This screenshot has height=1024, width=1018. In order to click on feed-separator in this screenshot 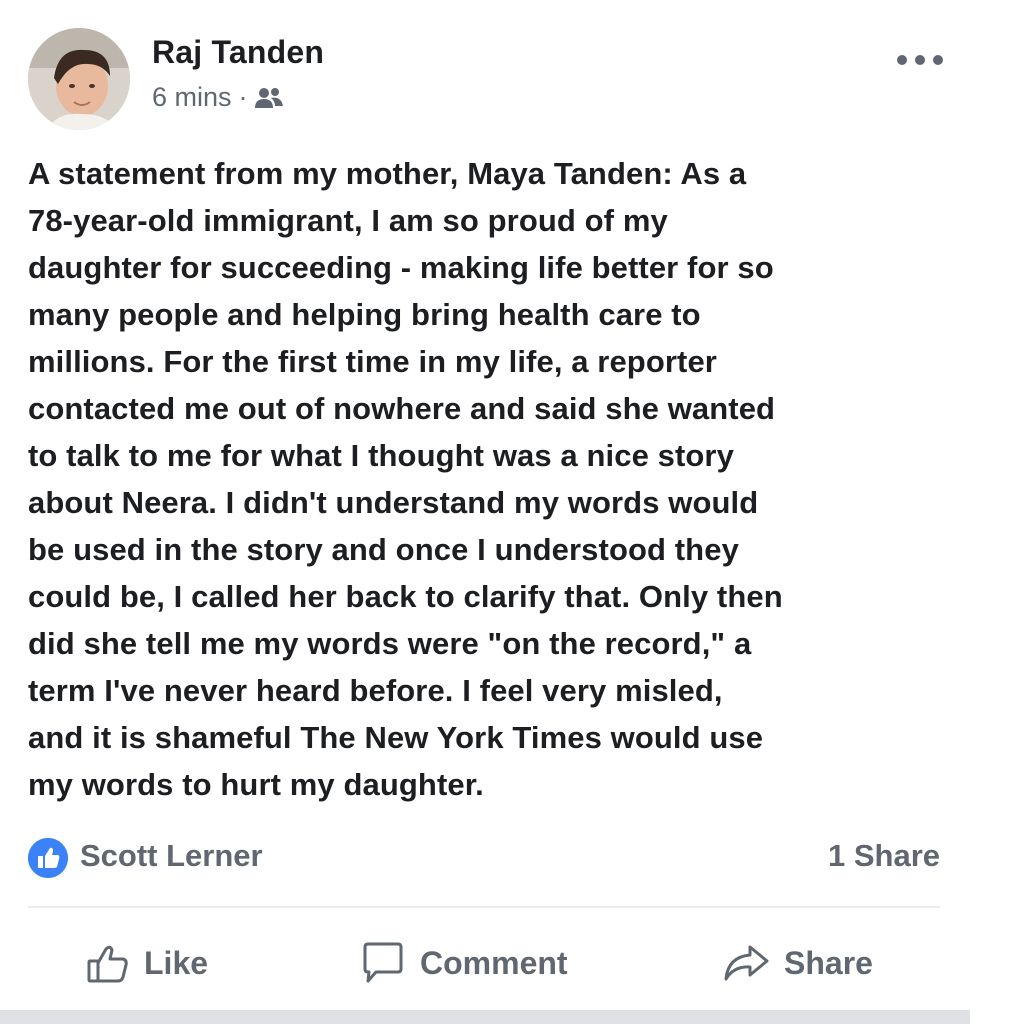, I will do `click(485, 1017)`.